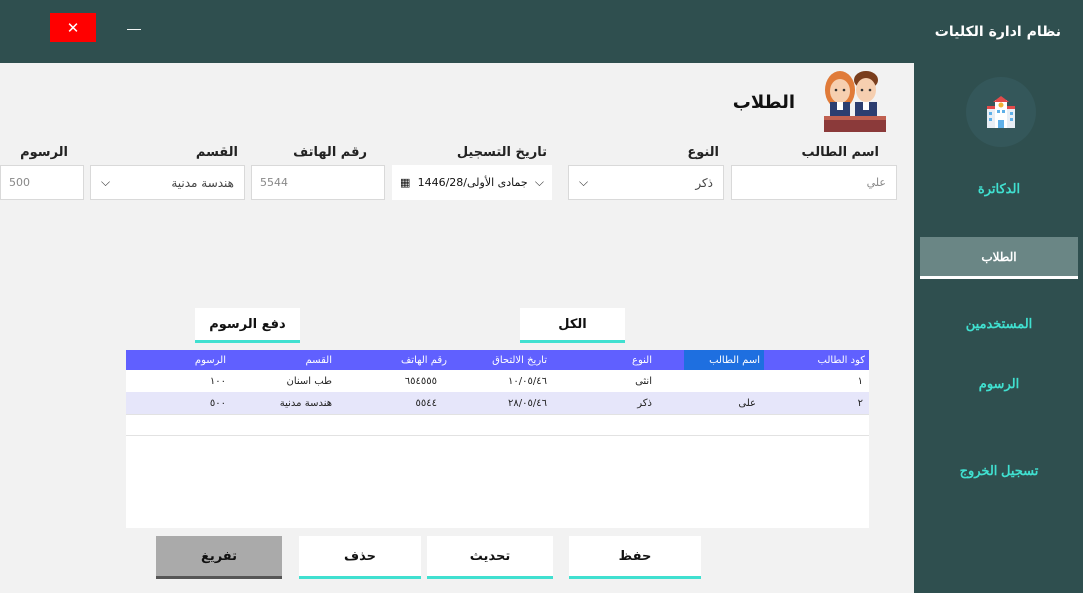 This screenshot has height=593, width=1083. I want to click on student-name-label: اسم الطالب, so click(840, 152).